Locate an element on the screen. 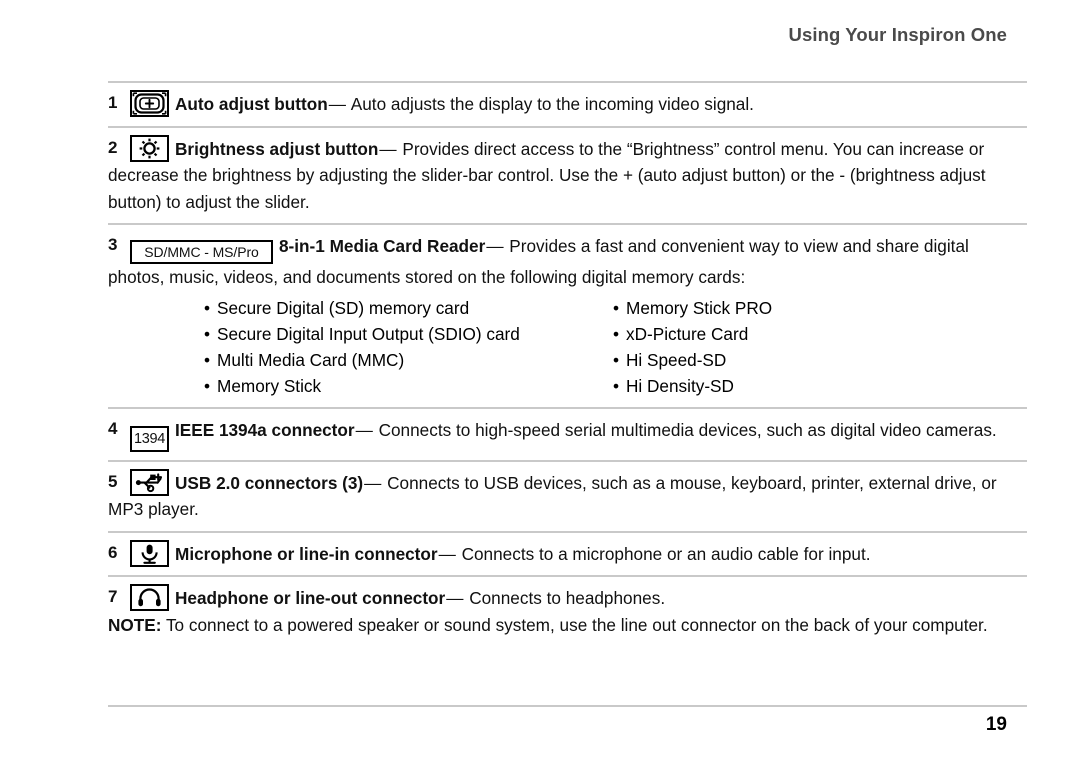 The image size is (1080, 766). item-number: 1 is located at coordinates (113, 102).